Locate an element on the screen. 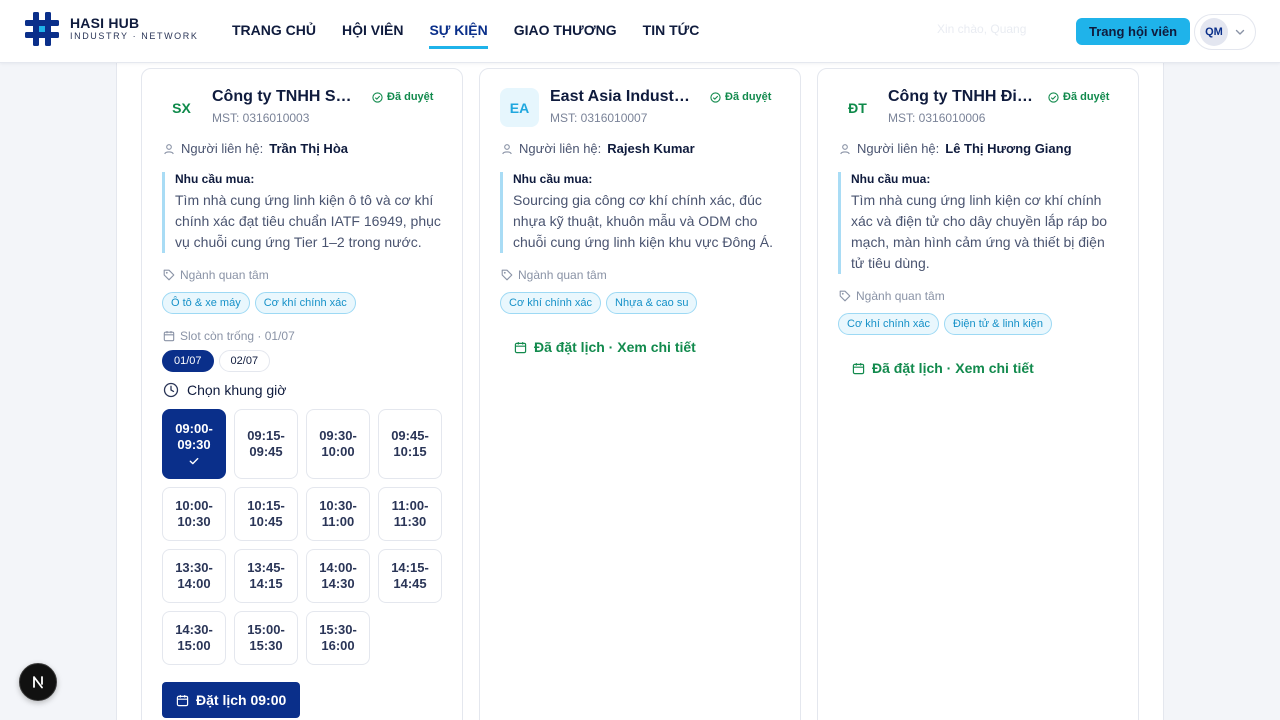 This screenshot has width=1280, height=720. industry-tag: Điện tử & linh kiện is located at coordinates (998, 324).